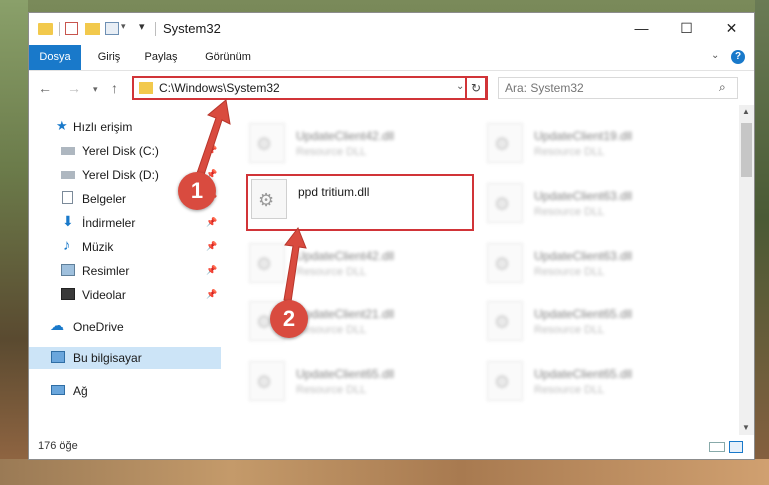 This screenshot has height=485, width=769. What do you see at coordinates (228, 57) in the screenshot?
I see `tab-gorunum: Görünüm` at bounding box center [228, 57].